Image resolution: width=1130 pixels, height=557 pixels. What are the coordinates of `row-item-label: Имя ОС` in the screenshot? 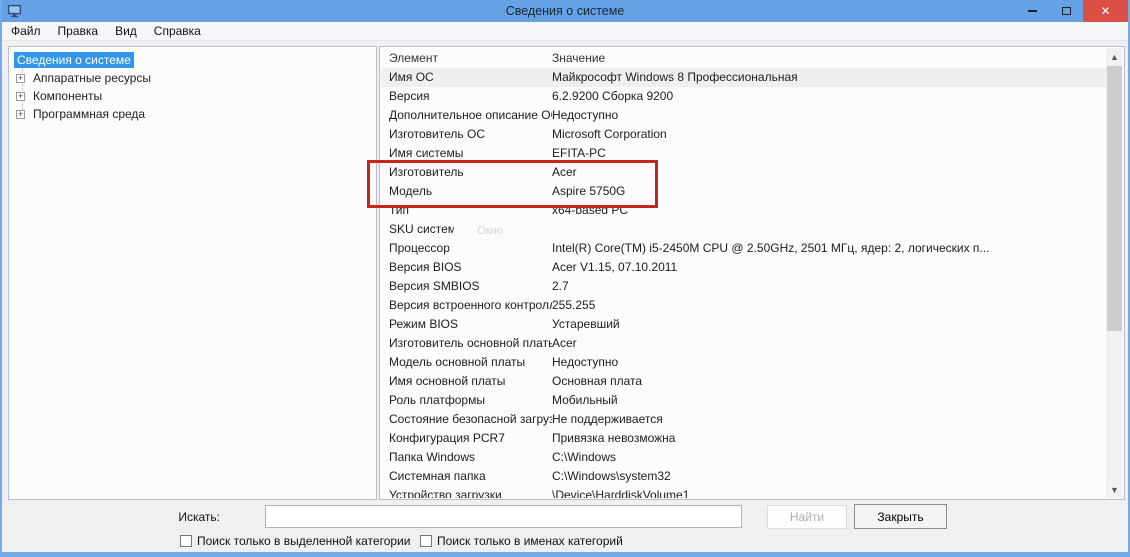 It's located at (411, 77).